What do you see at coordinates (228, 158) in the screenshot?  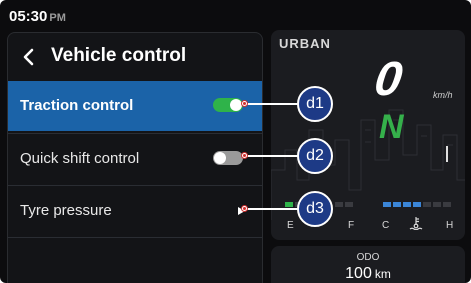 I see `quick-shift-toggle` at bounding box center [228, 158].